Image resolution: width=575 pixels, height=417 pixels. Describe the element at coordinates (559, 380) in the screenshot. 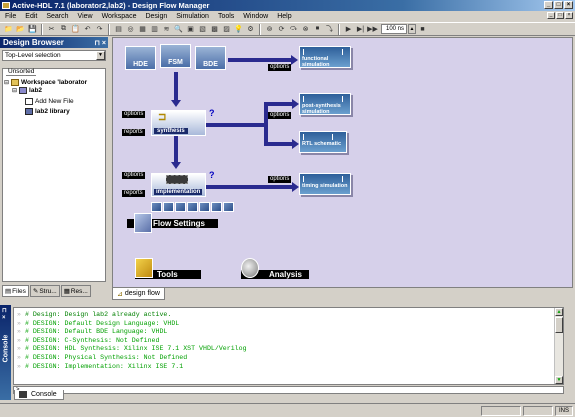

I see `scroll-down-icon: ▼` at that location.